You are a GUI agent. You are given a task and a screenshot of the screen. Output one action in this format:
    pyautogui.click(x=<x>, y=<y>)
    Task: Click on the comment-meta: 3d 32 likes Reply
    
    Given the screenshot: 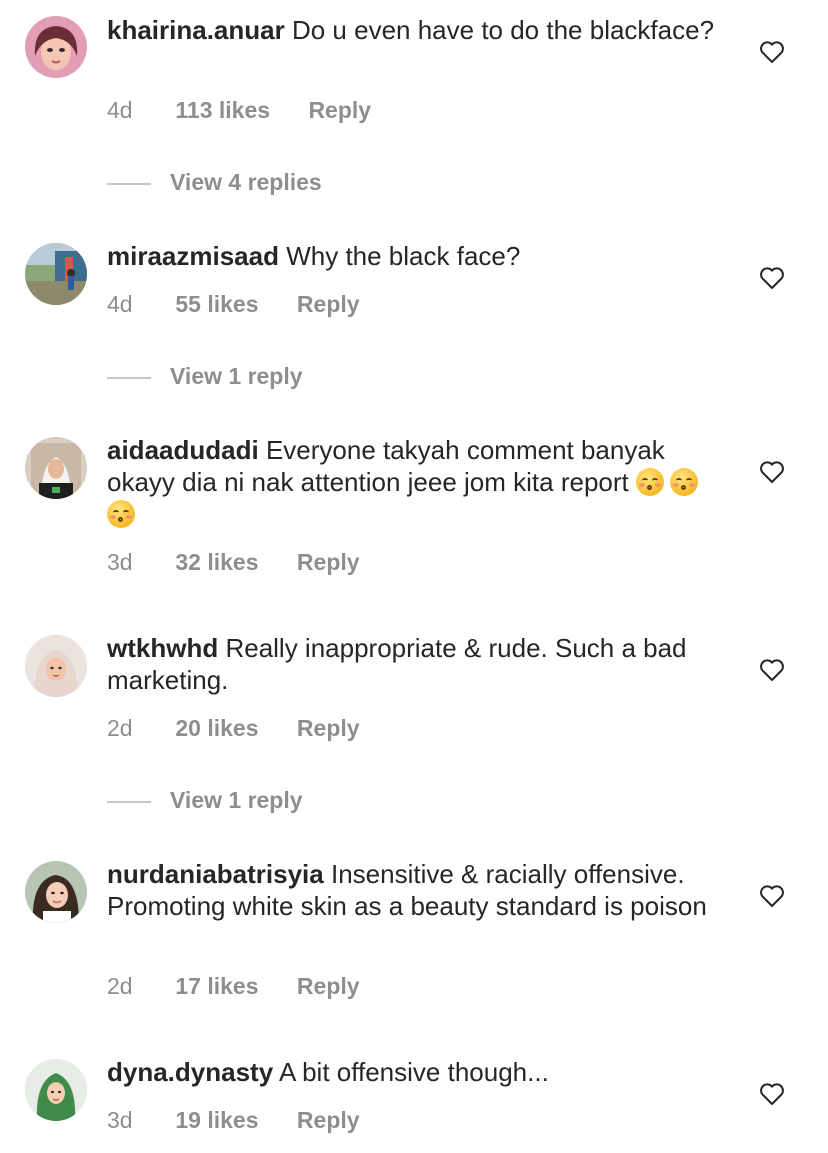 What is the action you would take?
    pyautogui.click(x=233, y=562)
    